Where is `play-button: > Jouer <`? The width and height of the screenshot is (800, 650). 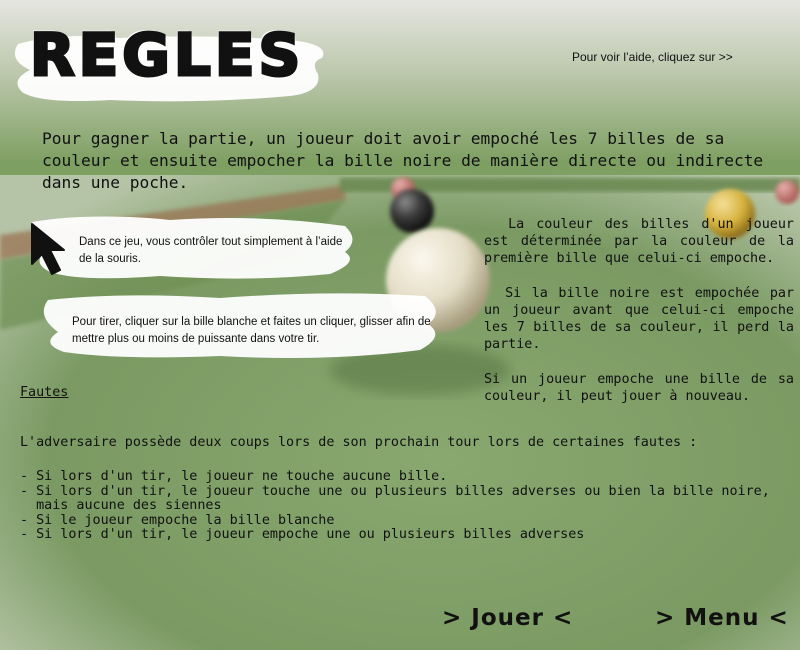
play-button: > Jouer < is located at coordinates (507, 618).